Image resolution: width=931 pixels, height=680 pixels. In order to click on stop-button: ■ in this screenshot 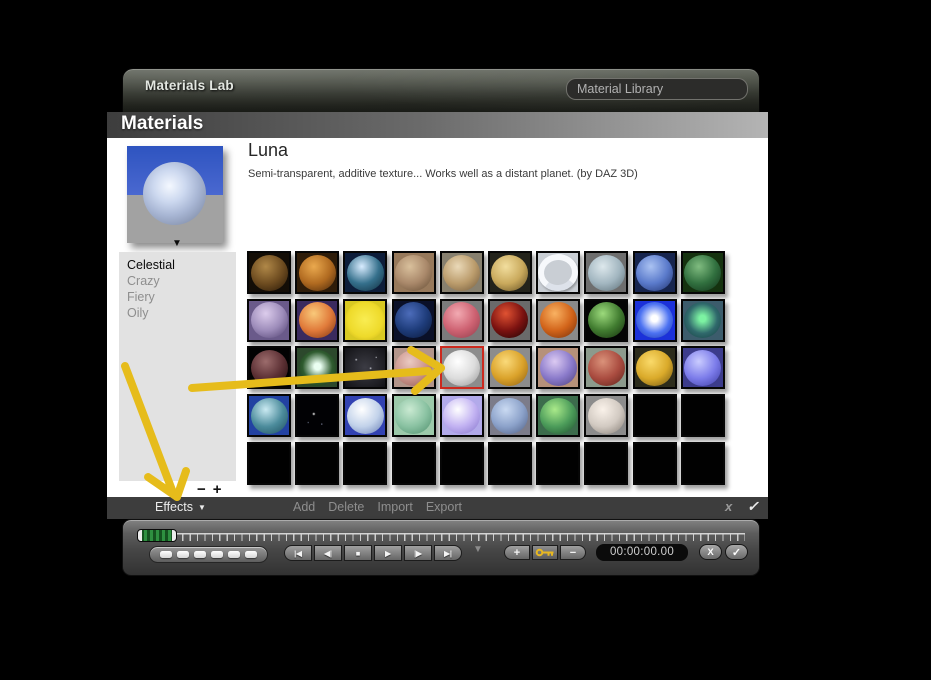, I will do `click(358, 553)`.